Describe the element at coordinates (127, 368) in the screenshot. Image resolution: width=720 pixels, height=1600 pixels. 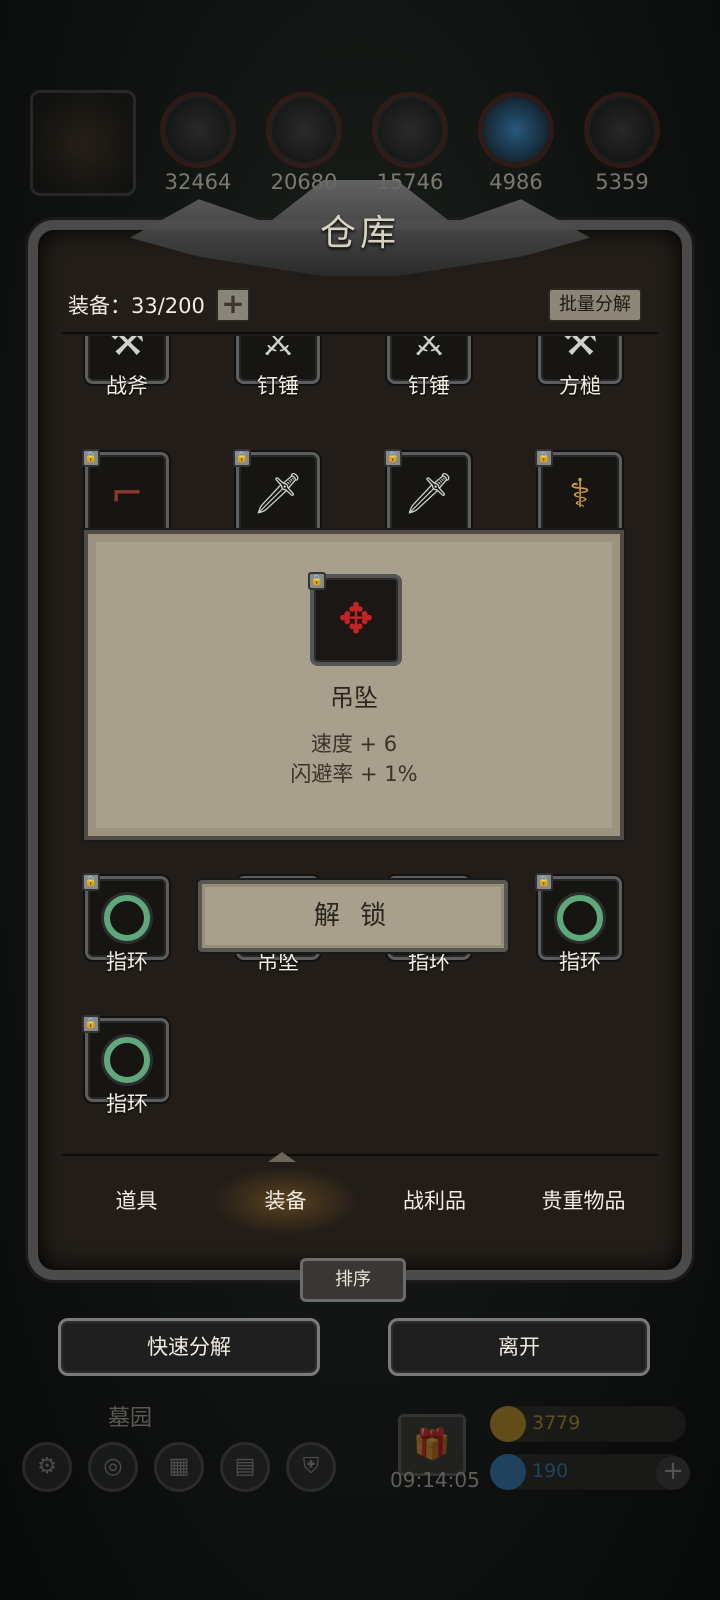
I see `item-slot: ⚒ 战斧` at that location.